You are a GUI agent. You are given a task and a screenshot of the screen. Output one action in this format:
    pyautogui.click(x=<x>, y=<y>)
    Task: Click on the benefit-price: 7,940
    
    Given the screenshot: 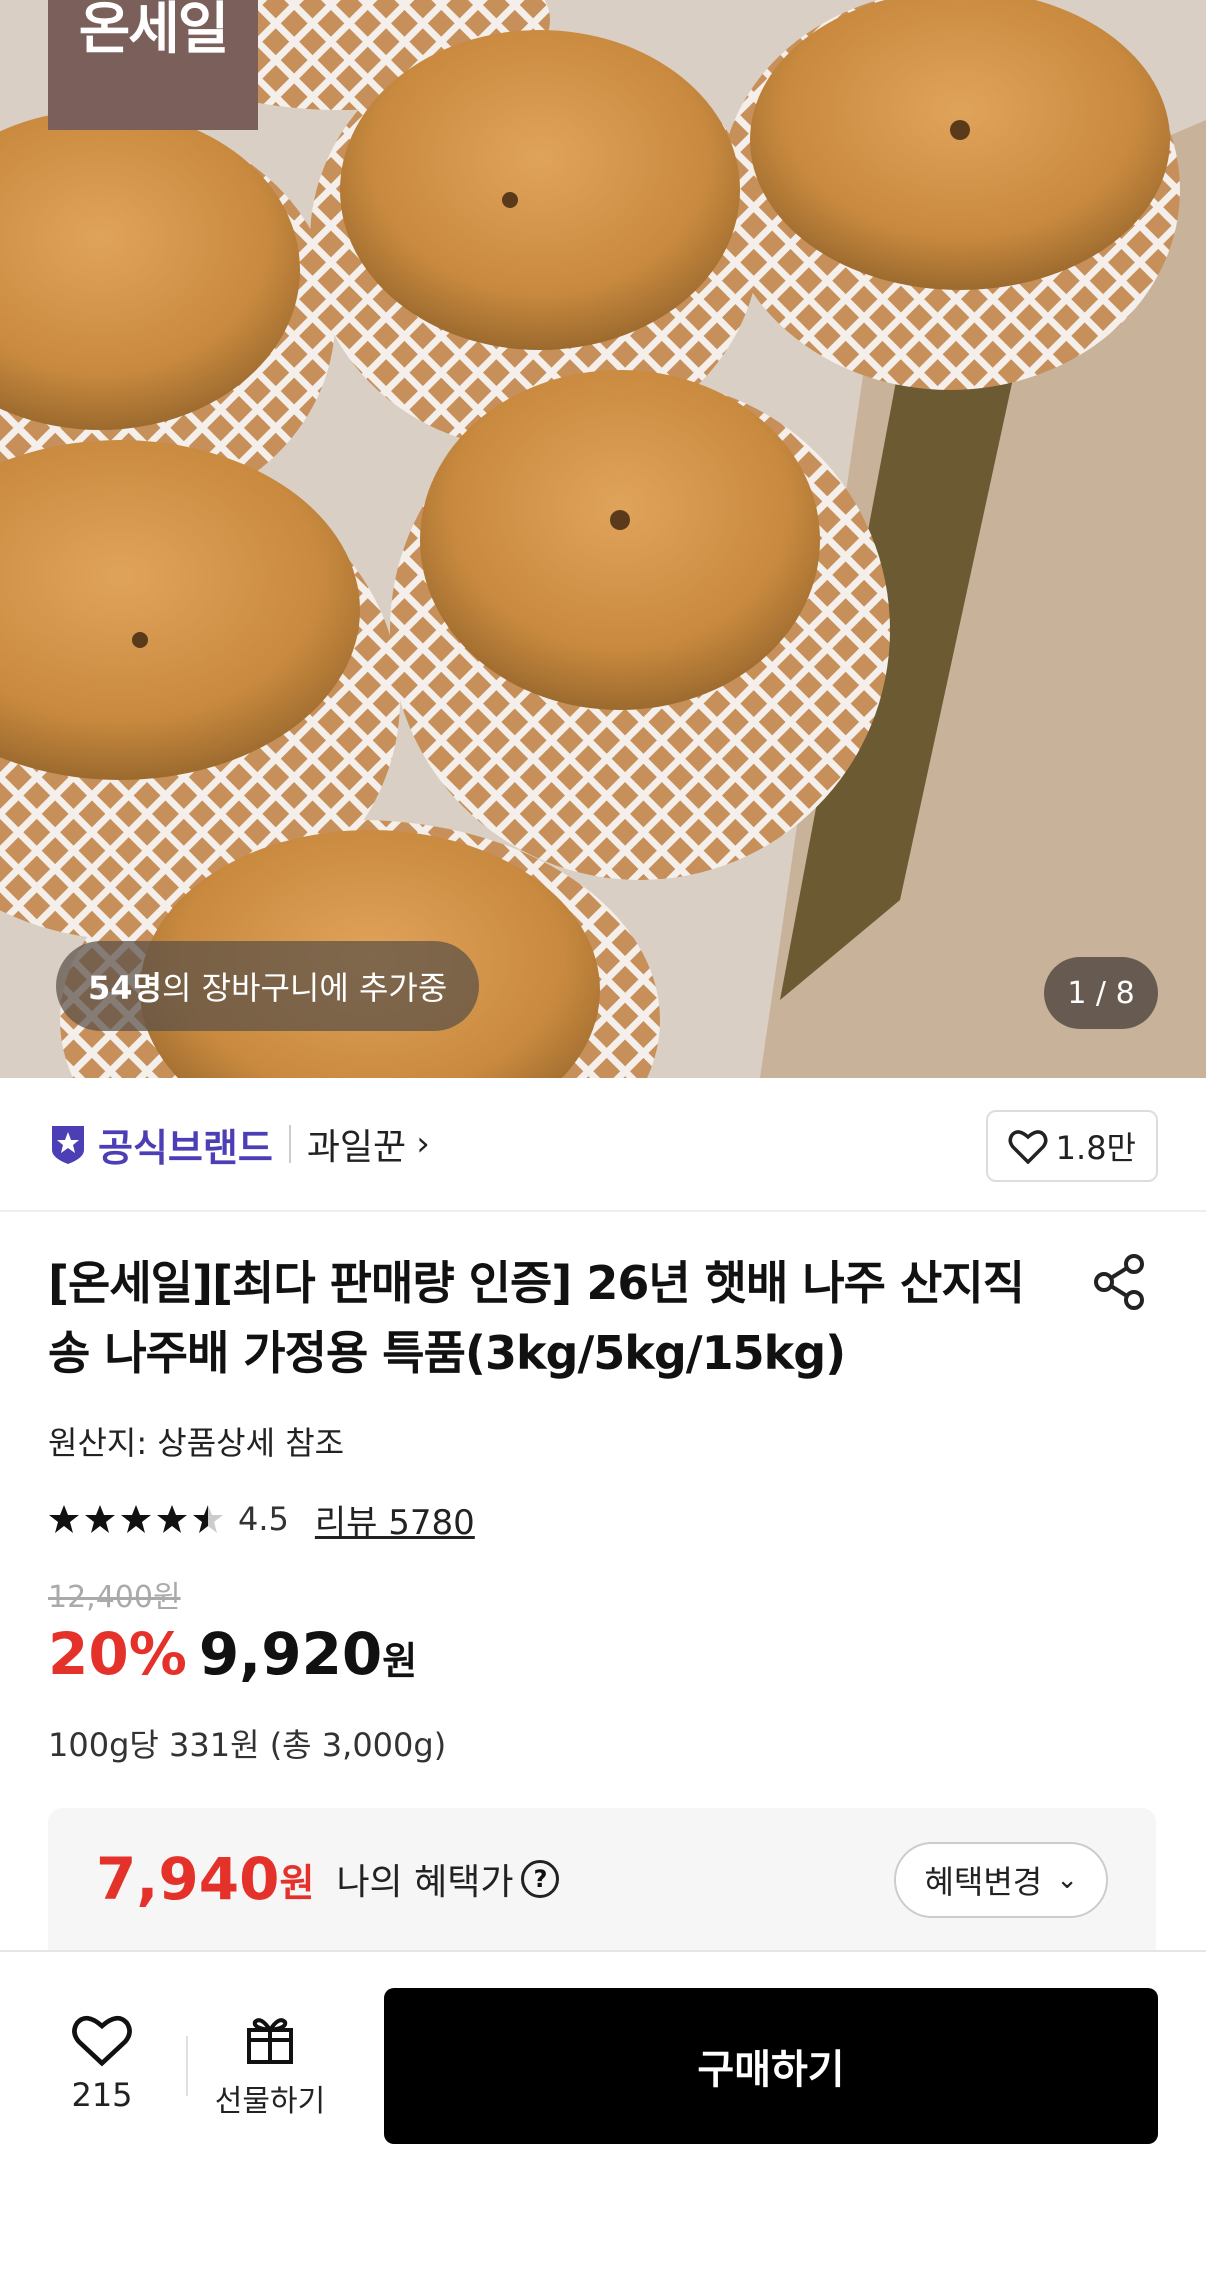 What is the action you would take?
    pyautogui.click(x=188, y=1879)
    